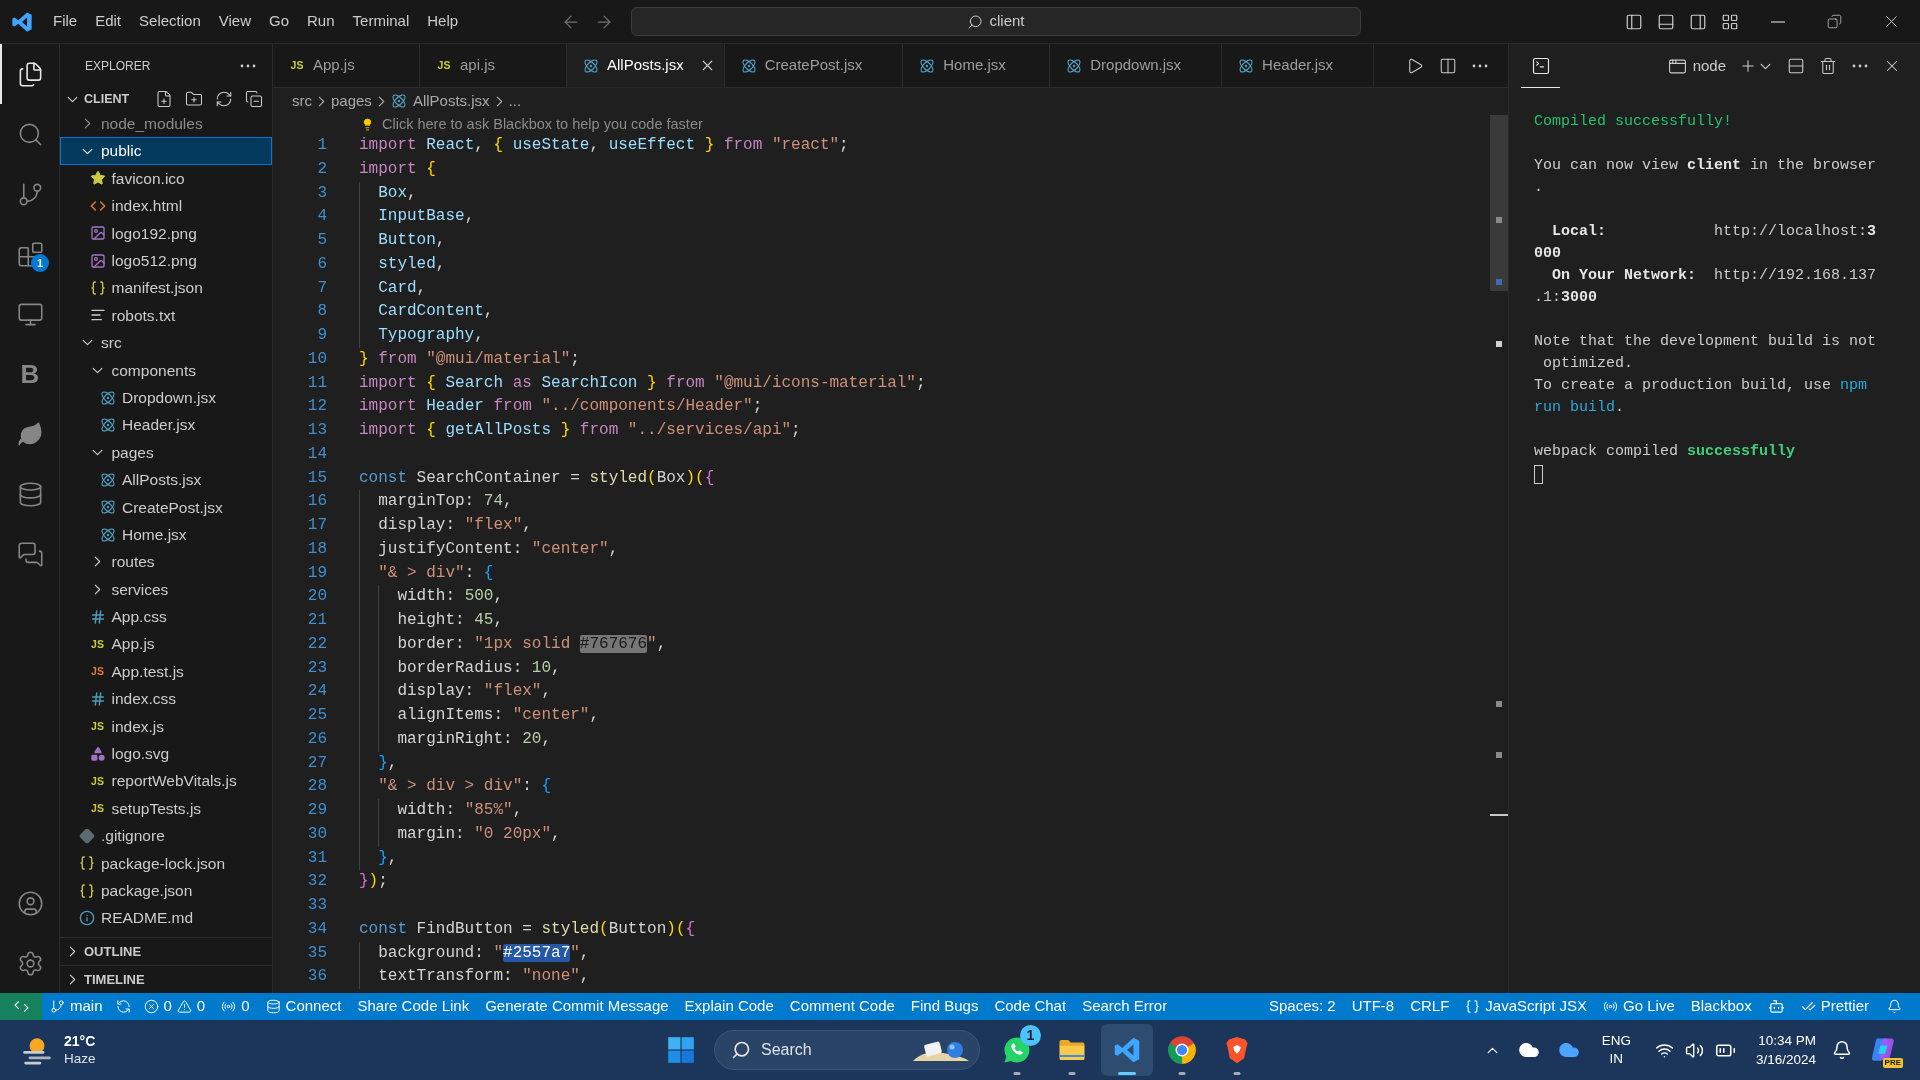 This screenshot has width=1920, height=1080. What do you see at coordinates (351, 101) in the screenshot?
I see `breadcrumb-item: pages` at bounding box center [351, 101].